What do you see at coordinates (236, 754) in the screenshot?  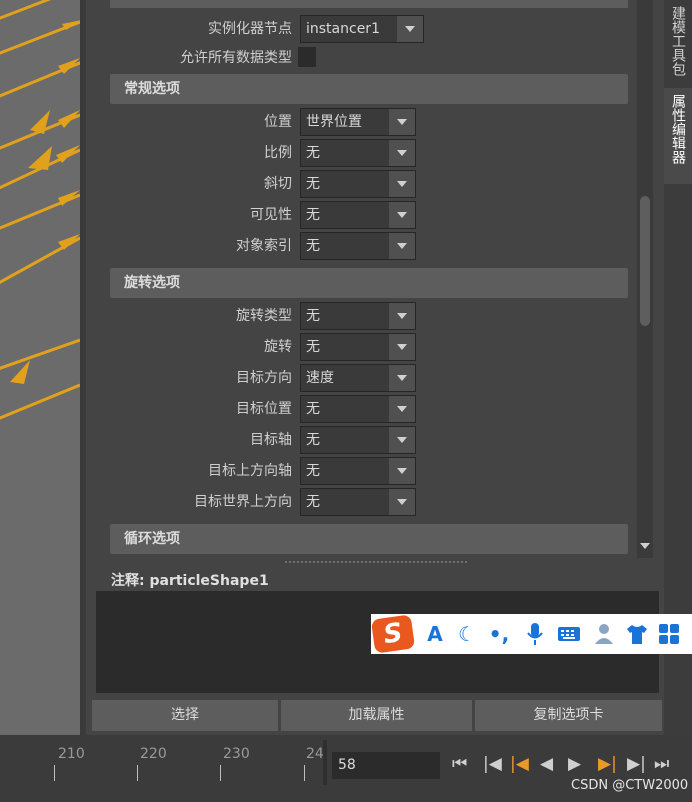 I see `timeline-tick-label: 230` at bounding box center [236, 754].